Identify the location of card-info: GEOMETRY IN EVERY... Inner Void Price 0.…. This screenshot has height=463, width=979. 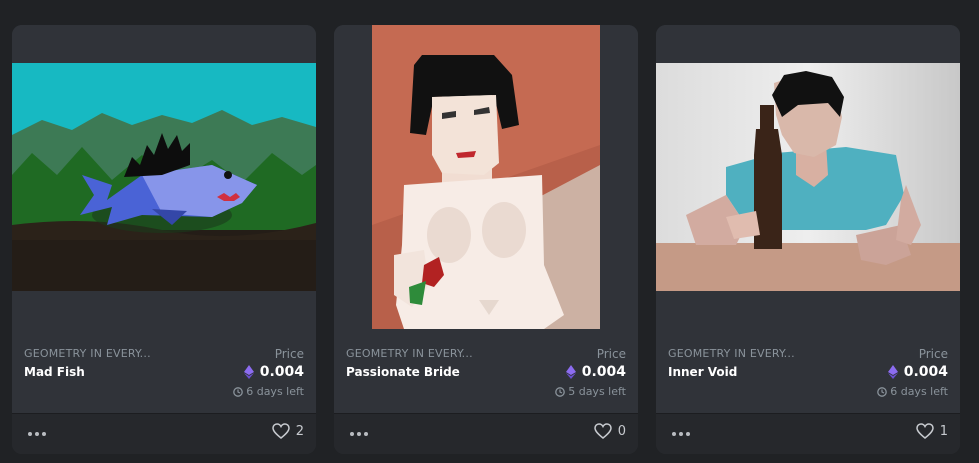
(808, 370).